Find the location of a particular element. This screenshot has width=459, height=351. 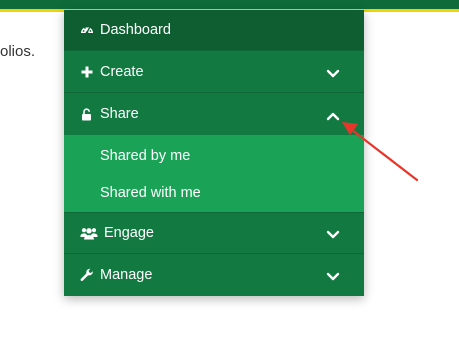

menu-item-label: Dashboard is located at coordinates (135, 30).